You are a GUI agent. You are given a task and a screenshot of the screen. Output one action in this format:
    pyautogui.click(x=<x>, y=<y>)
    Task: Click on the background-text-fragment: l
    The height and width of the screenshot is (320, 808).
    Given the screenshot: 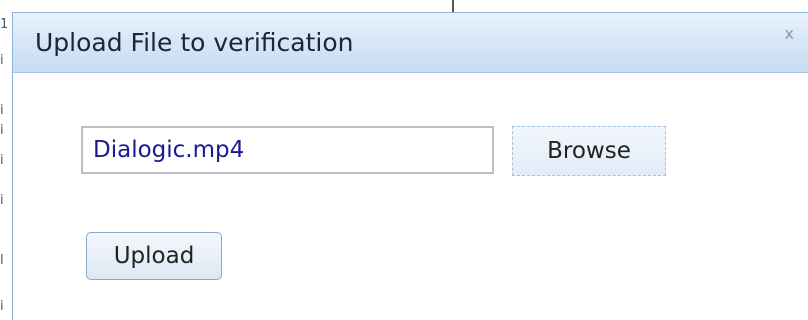 What is the action you would take?
    pyautogui.click(x=2, y=261)
    